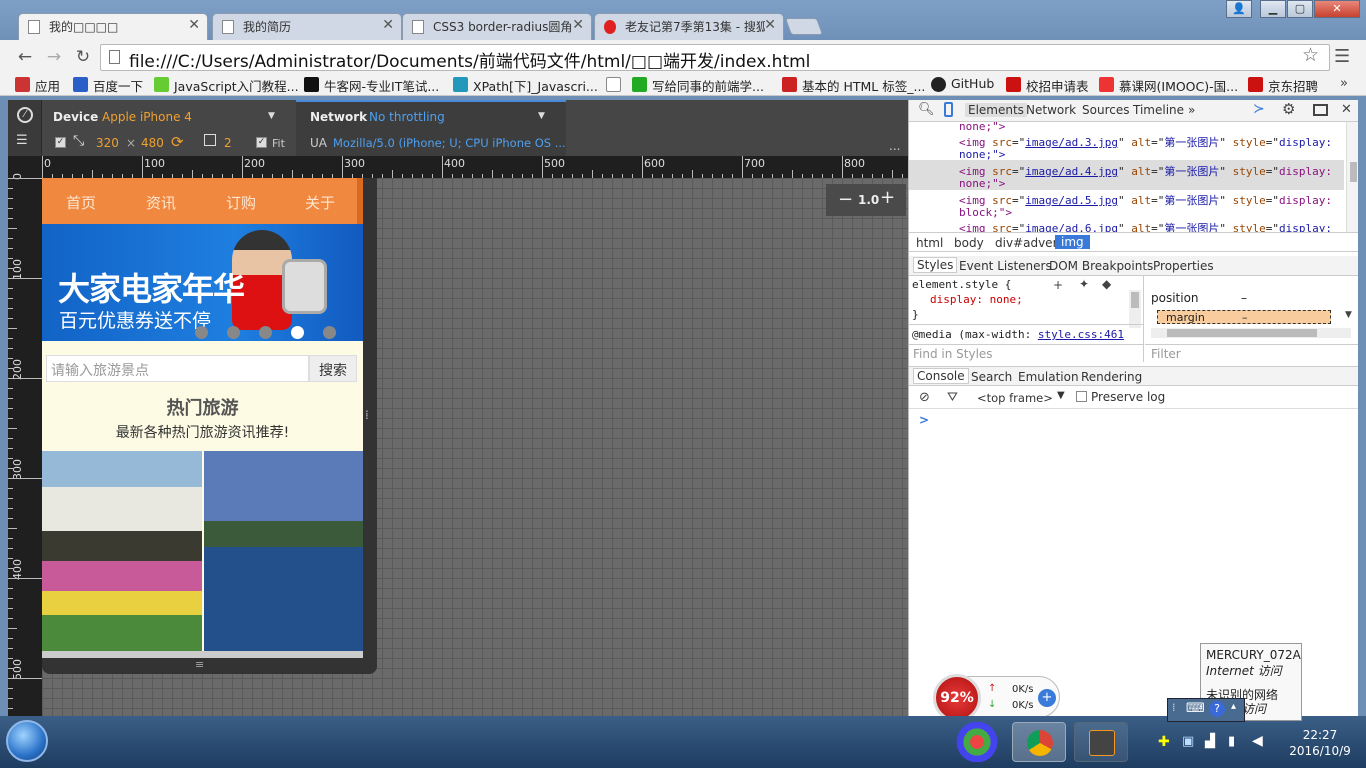 The width and height of the screenshot is (1366, 768). I want to click on carousel-dot-active, so click(297, 332).